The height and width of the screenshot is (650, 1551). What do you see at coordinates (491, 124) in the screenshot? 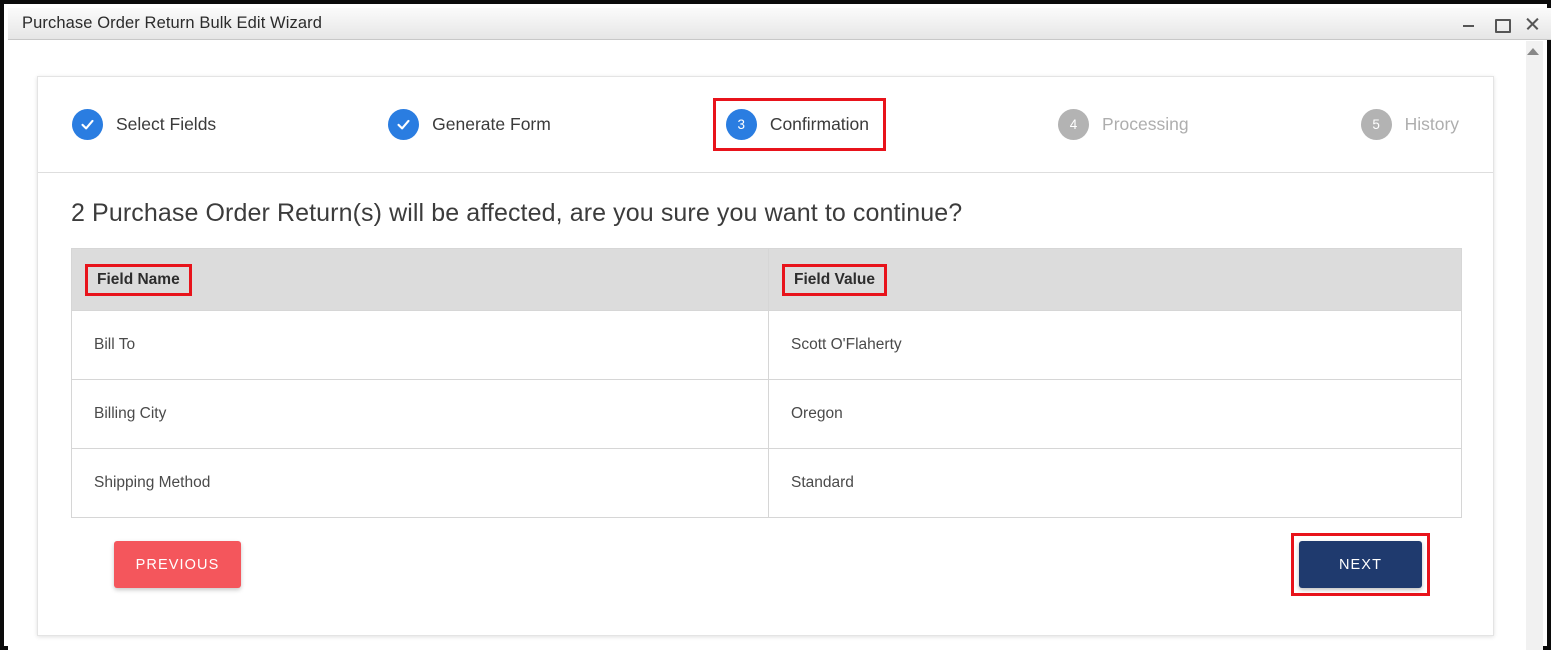
I see `step-2-label: Generate Form` at bounding box center [491, 124].